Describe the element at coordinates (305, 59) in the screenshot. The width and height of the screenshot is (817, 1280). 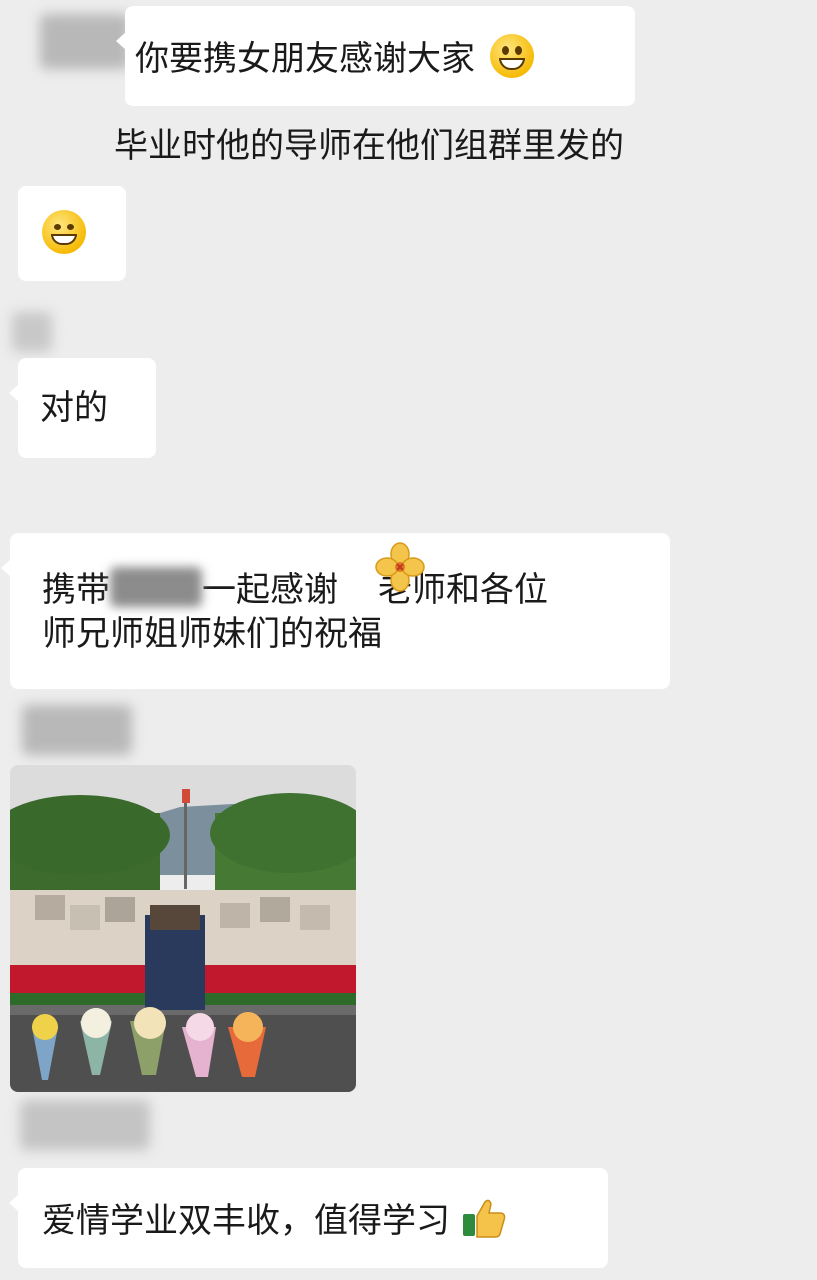
I see `message-text: 你要携女朋友感谢大家` at that location.